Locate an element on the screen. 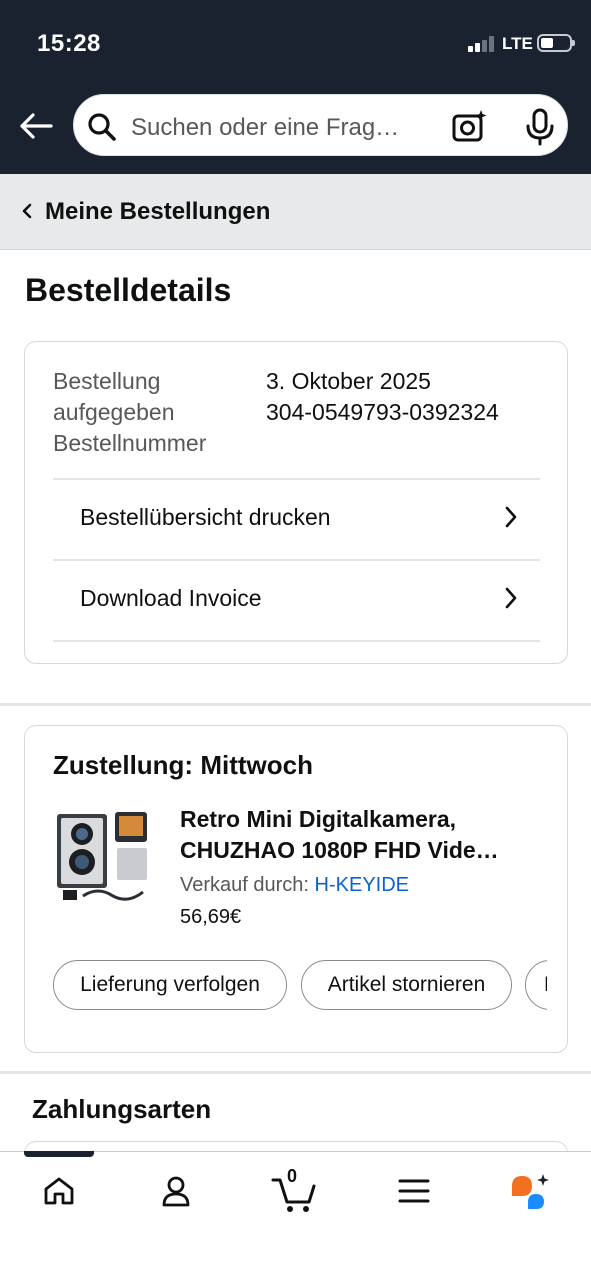 The width and height of the screenshot is (591, 1280). assistant-icon is located at coordinates (530, 1191).